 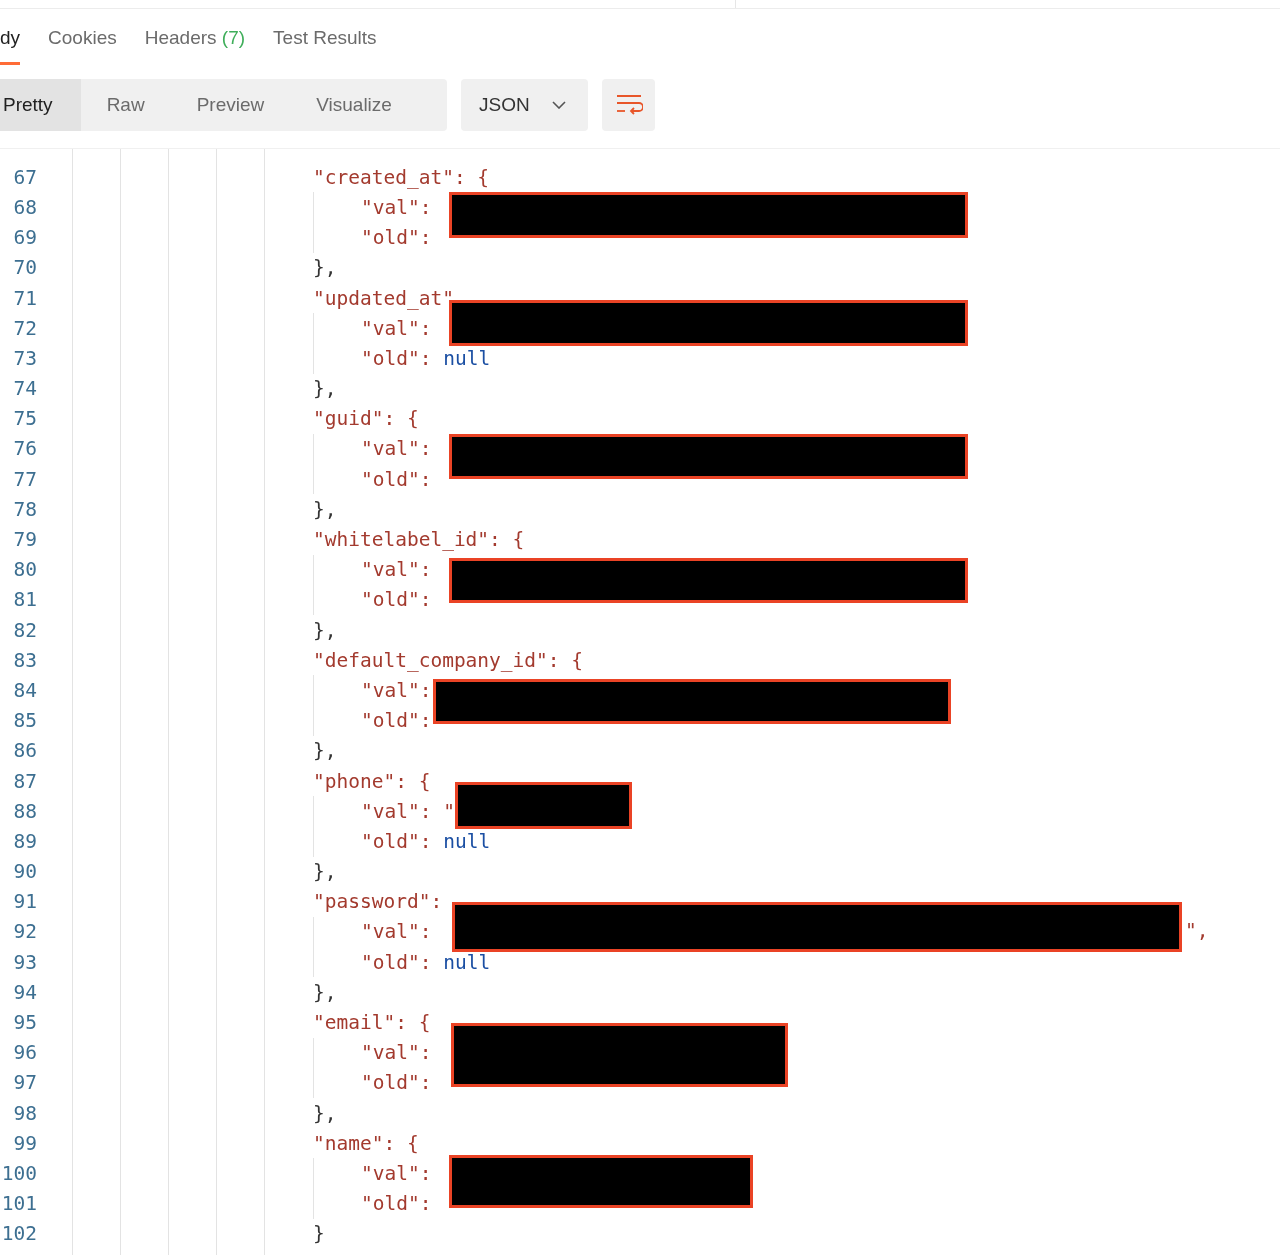 What do you see at coordinates (18, 1173) in the screenshot?
I see `line-number: 100` at bounding box center [18, 1173].